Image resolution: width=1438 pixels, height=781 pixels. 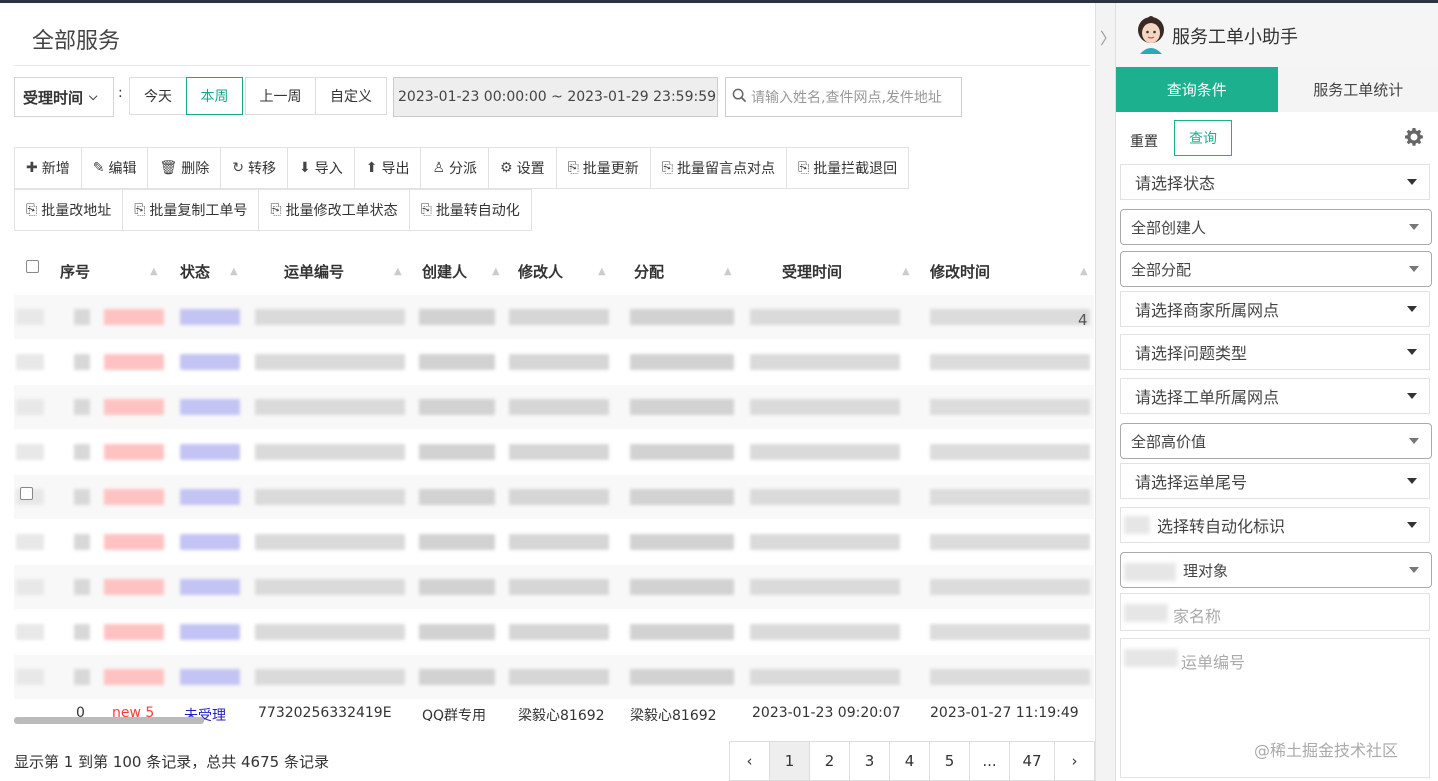 I want to click on toolbar-button: ⎘ 批量转自动化, so click(x=470, y=210).